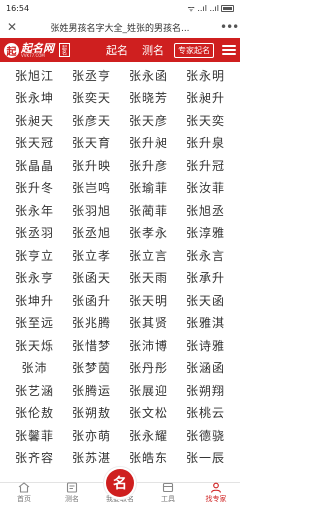 The width and height of the screenshot is (320, 506). I want to click on name-item: 张永坤, so click(34, 98).